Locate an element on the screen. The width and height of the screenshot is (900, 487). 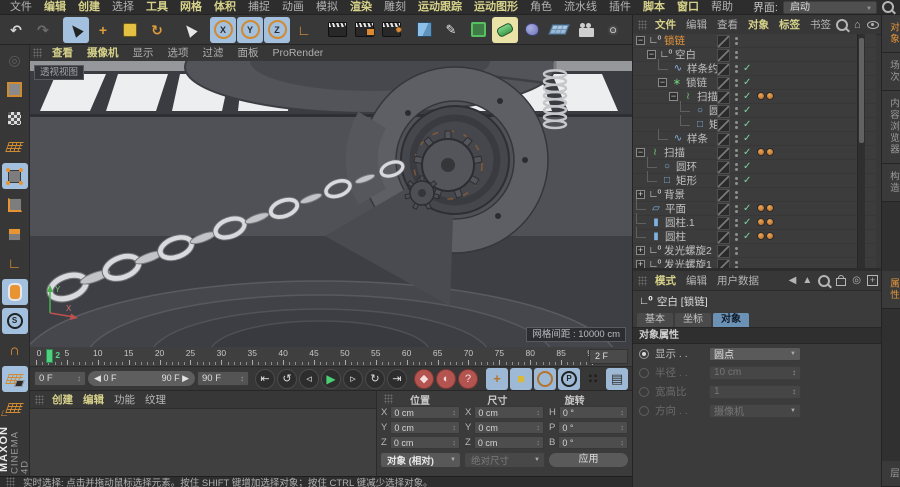
tree-row-空白: − ∟⁰ 空白 is located at coordinates (754, 55).